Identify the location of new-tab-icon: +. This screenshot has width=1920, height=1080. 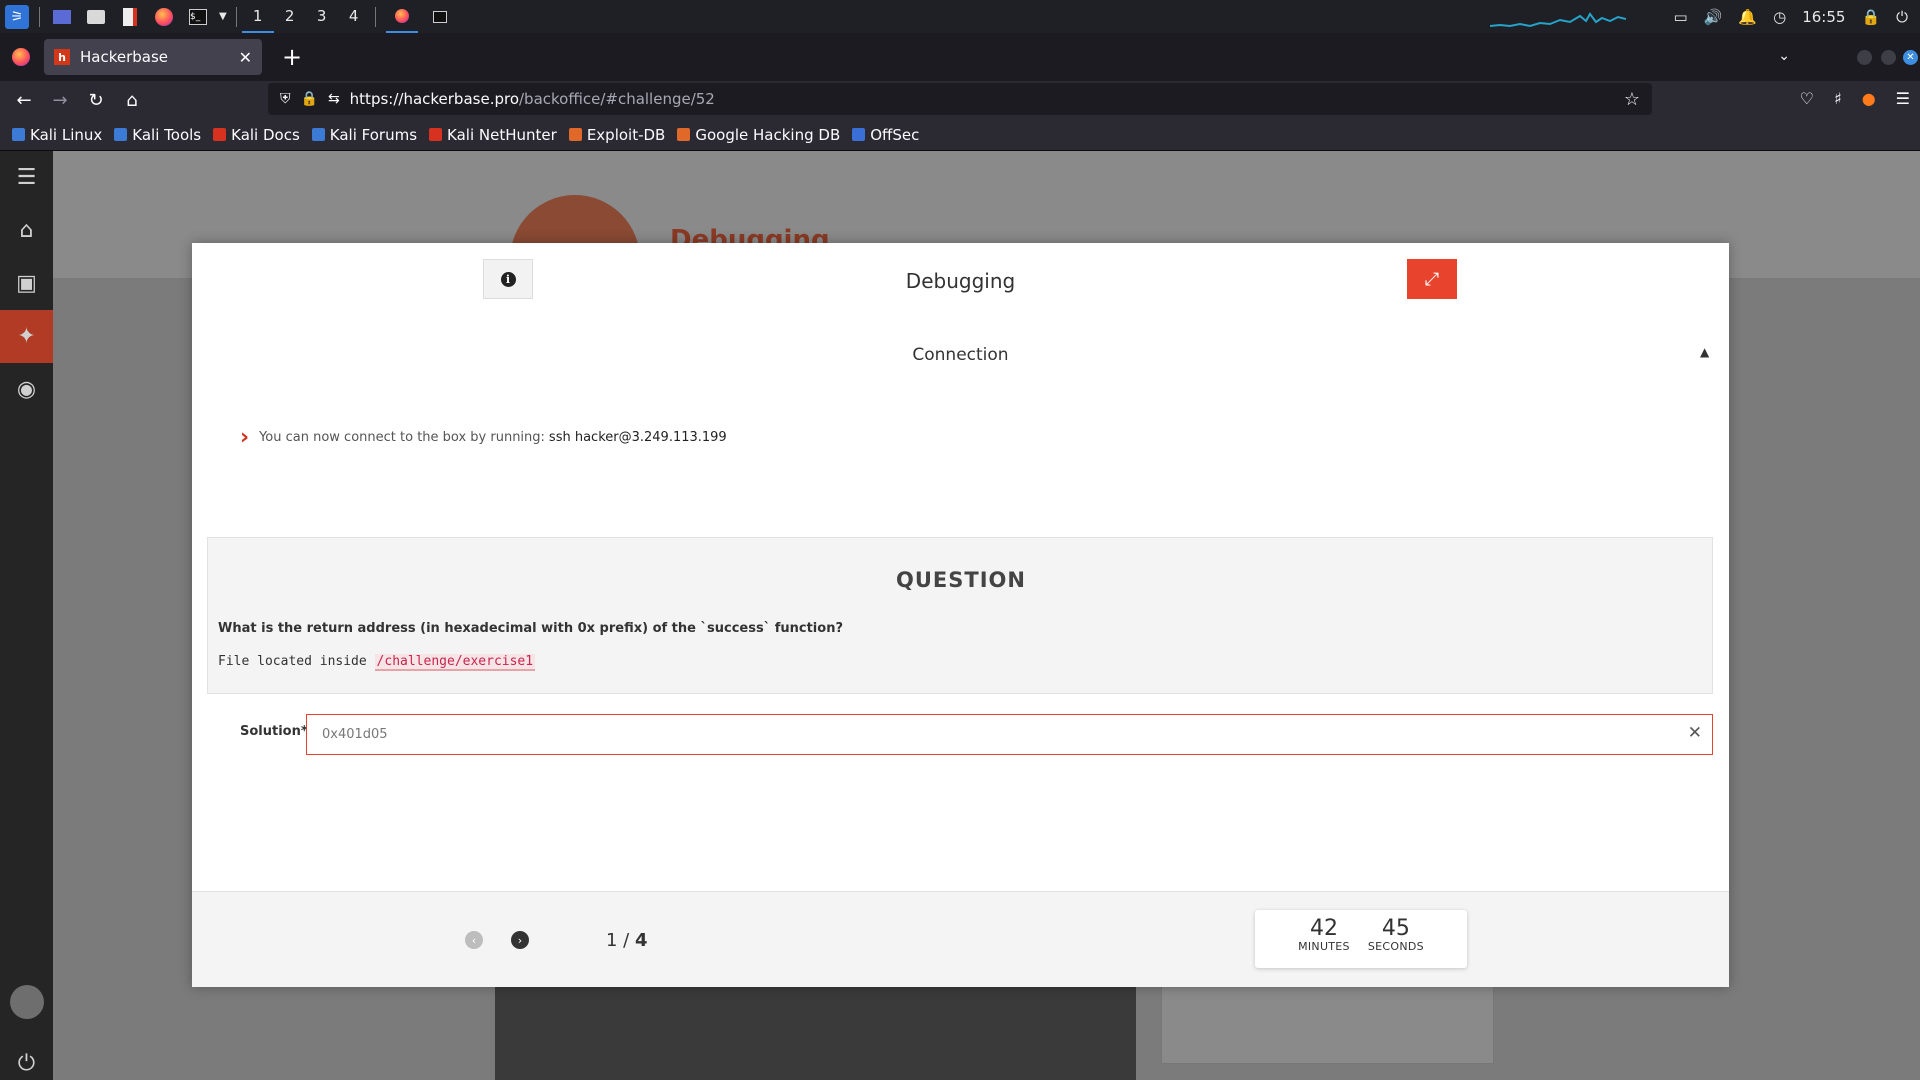
(292, 57).